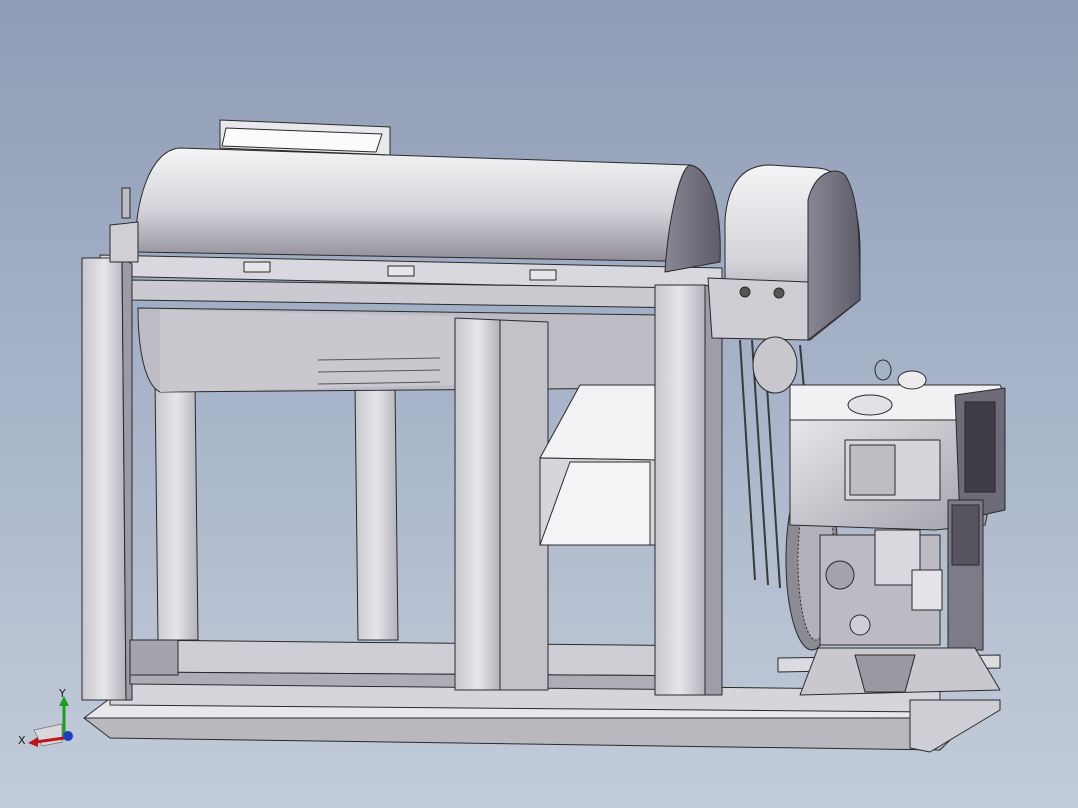 This screenshot has height=808, width=1078. Describe the element at coordinates (33, 742) in the screenshot. I see `x-axis-head` at that location.